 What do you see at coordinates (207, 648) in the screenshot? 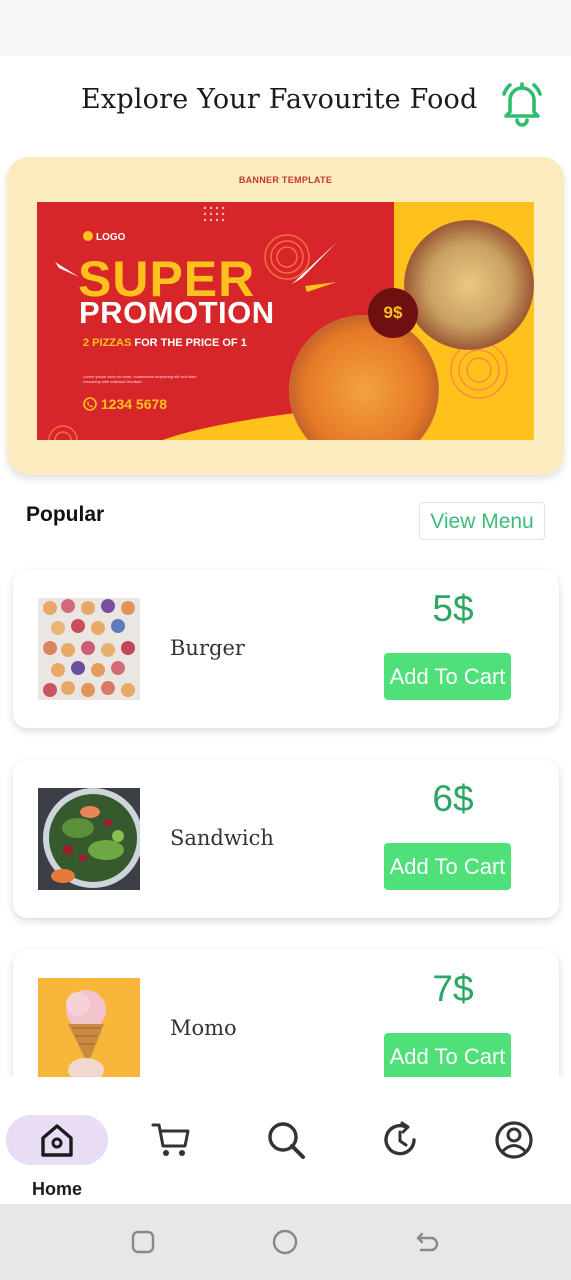
I see `food-name: Burger` at bounding box center [207, 648].